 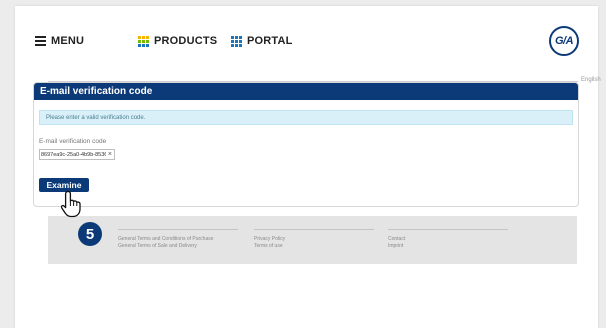 I want to click on gfa-logo: G/A, so click(x=564, y=41).